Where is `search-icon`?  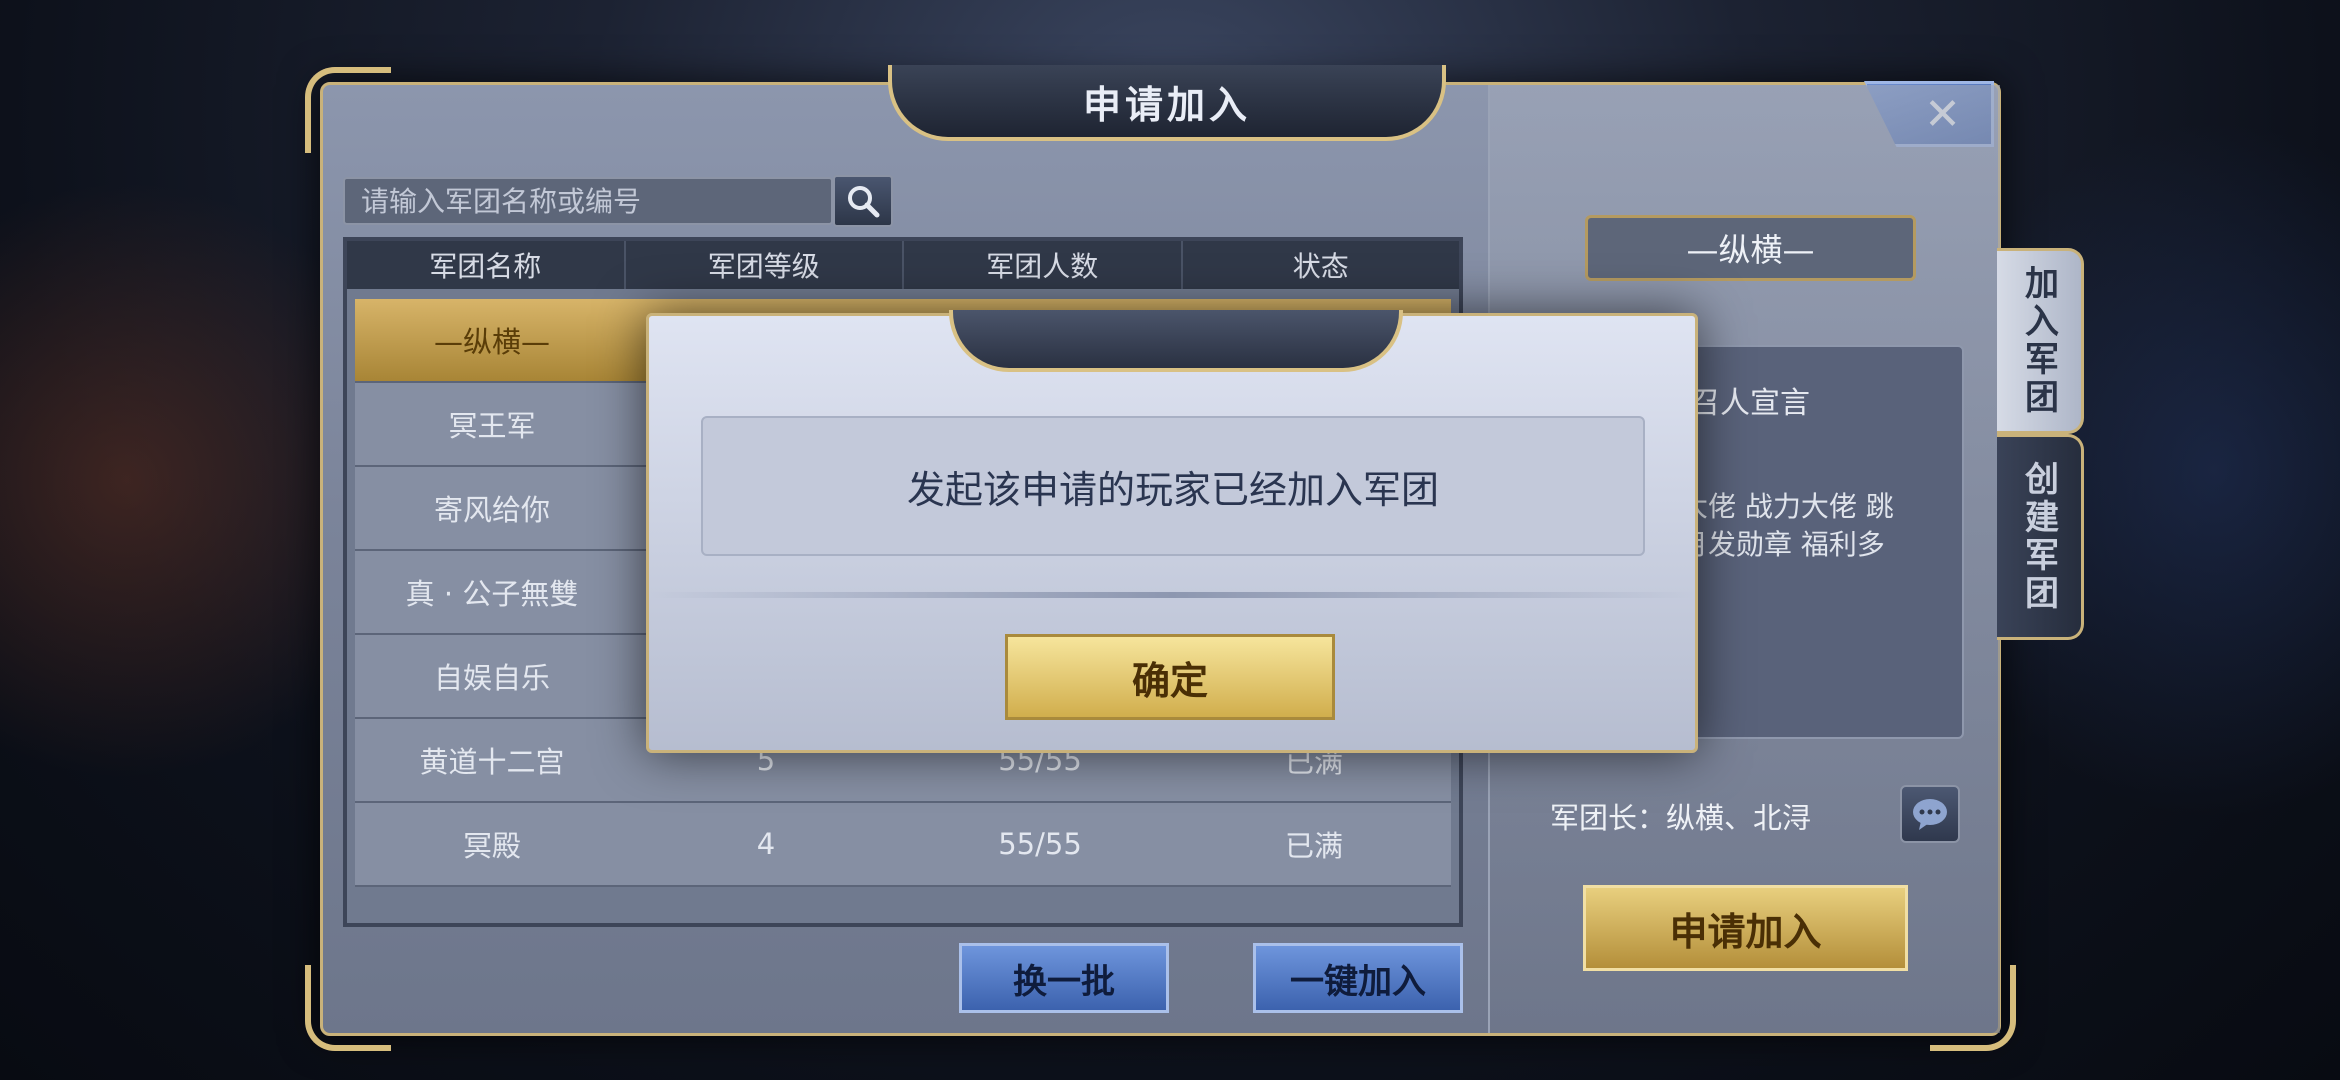
search-icon is located at coordinates (864, 202).